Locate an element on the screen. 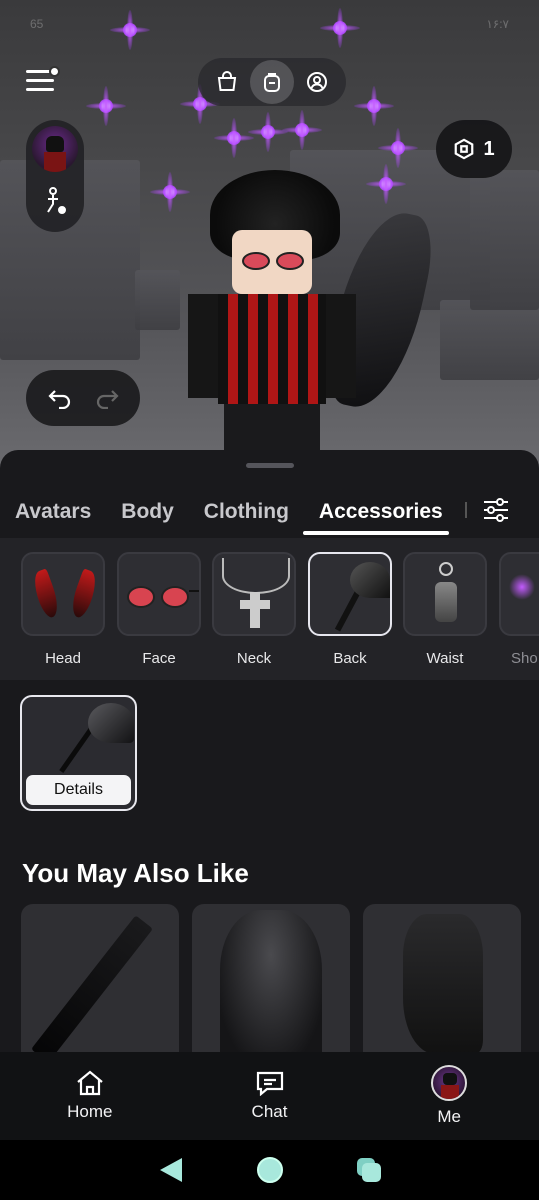 This screenshot has height=1200, width=539. system-navigation-bar is located at coordinates (269, 1170).